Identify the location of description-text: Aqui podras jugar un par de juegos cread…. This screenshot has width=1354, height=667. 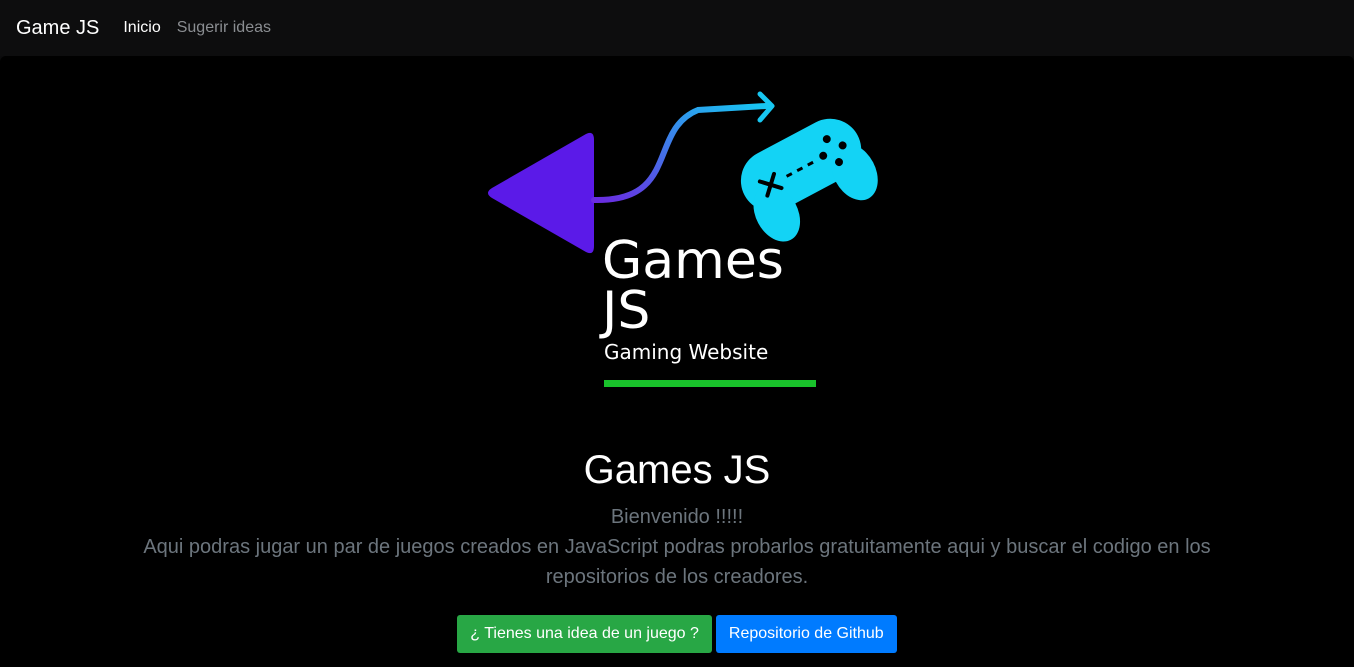
(677, 562).